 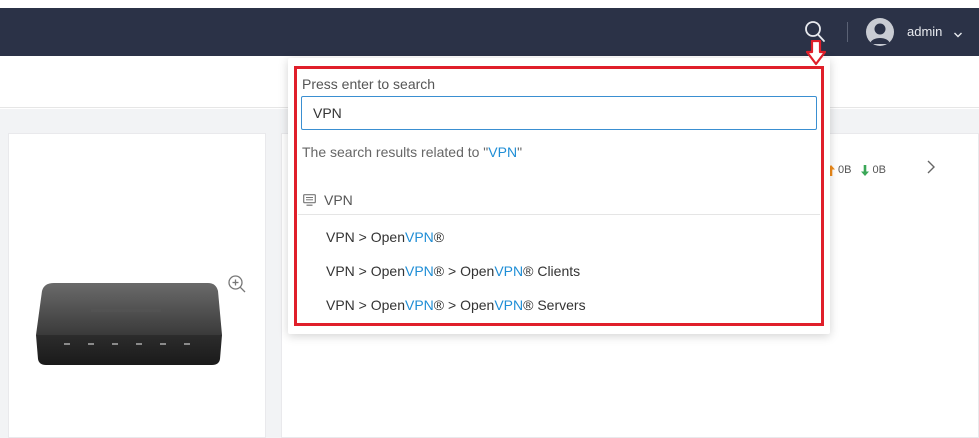 I want to click on monitor-icon, so click(x=309, y=200).